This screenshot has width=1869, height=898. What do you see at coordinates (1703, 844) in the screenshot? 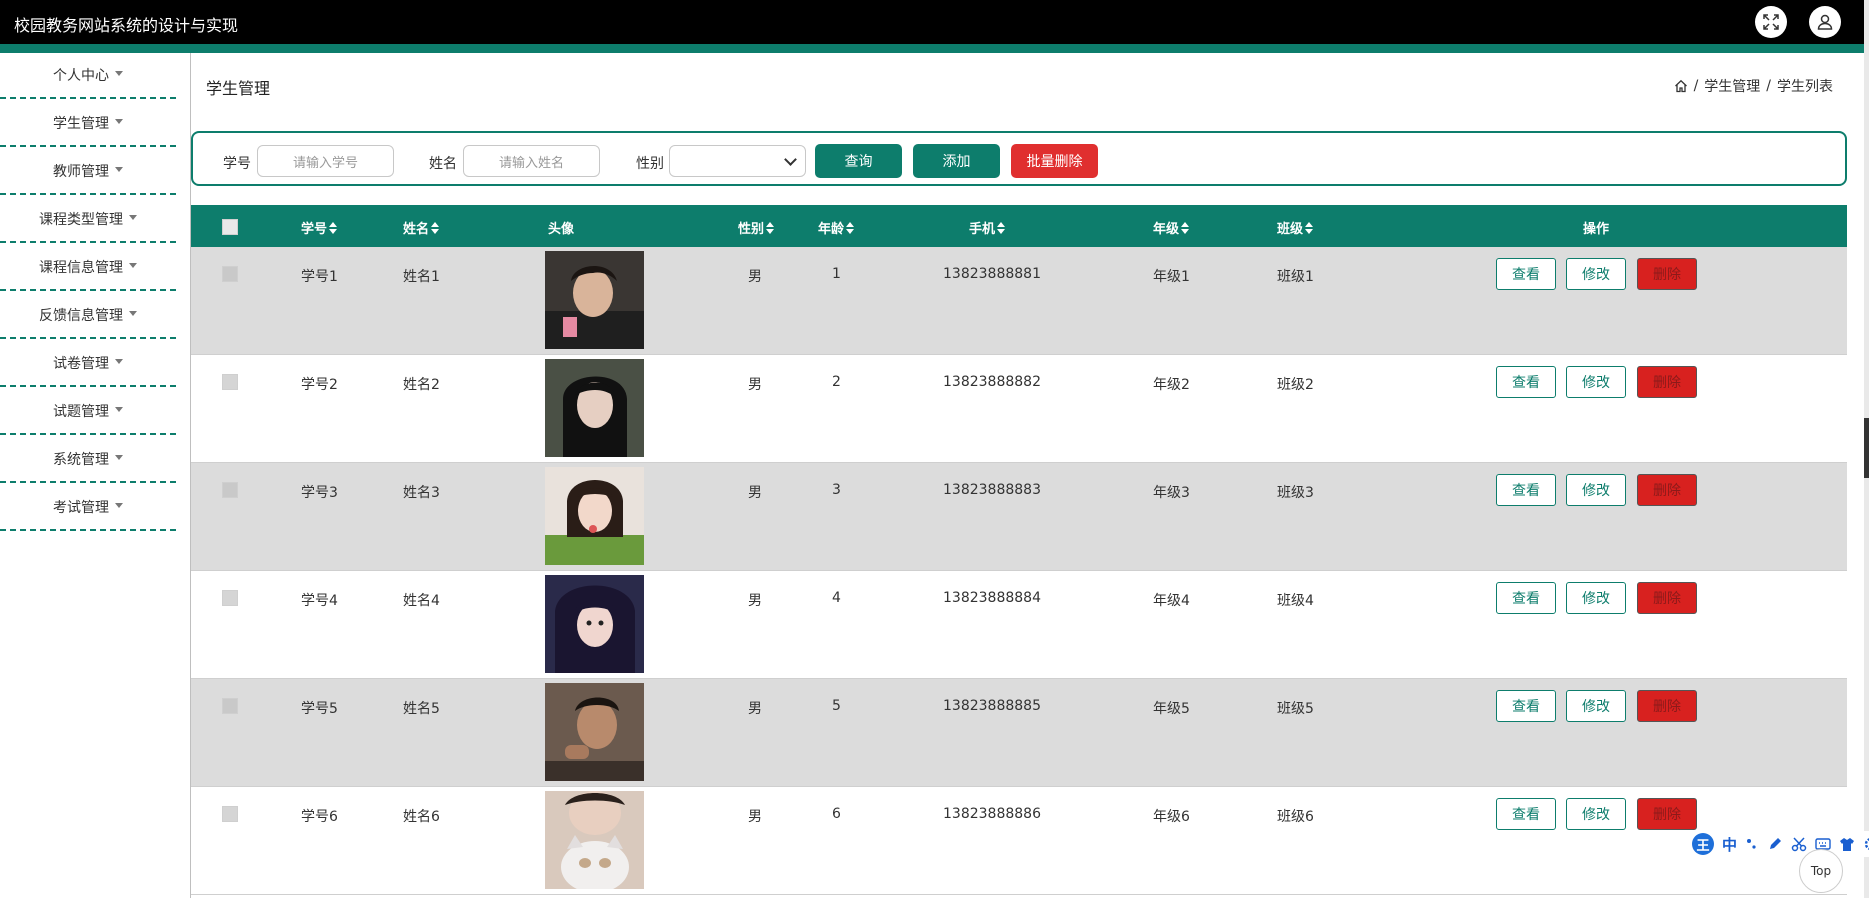
I see `ime-logo: 王` at bounding box center [1703, 844].